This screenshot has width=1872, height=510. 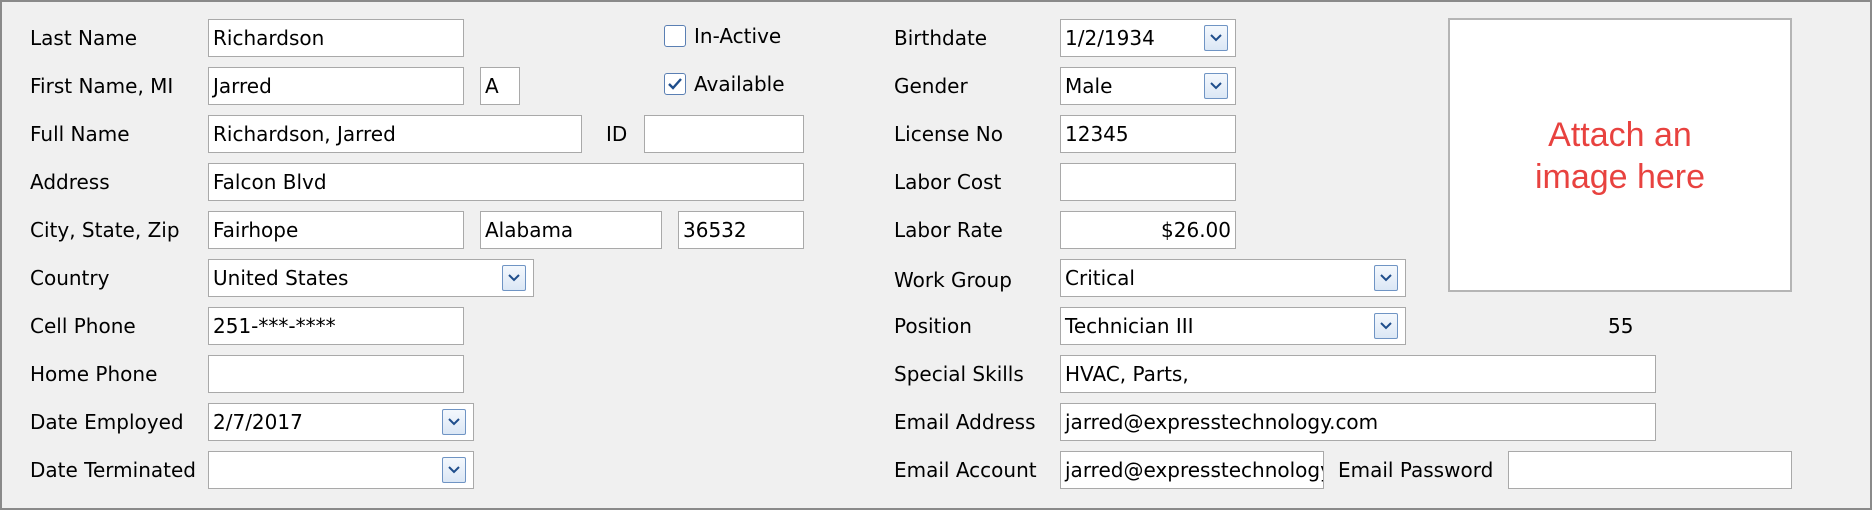 I want to click on date-terminated-label: Date Terminated, so click(x=113, y=470).